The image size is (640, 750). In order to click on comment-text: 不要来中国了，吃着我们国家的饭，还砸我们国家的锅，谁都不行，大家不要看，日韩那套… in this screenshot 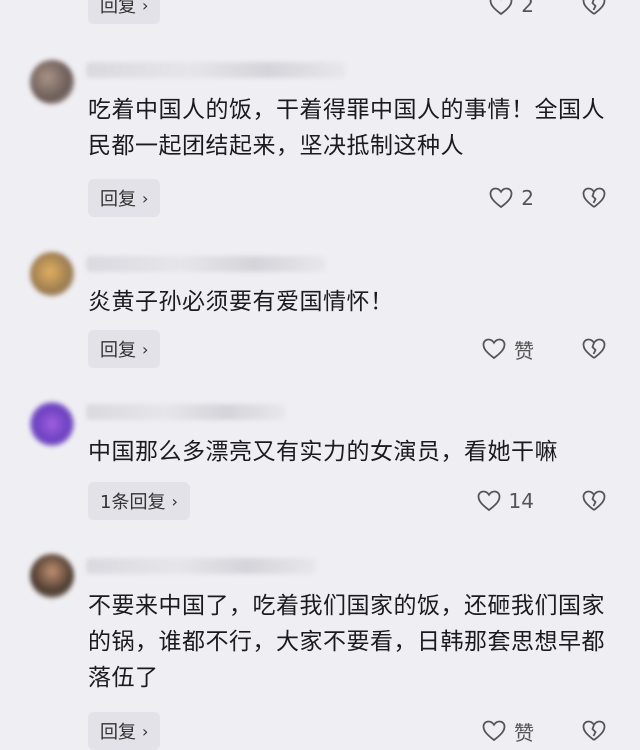, I will do `click(346, 642)`.